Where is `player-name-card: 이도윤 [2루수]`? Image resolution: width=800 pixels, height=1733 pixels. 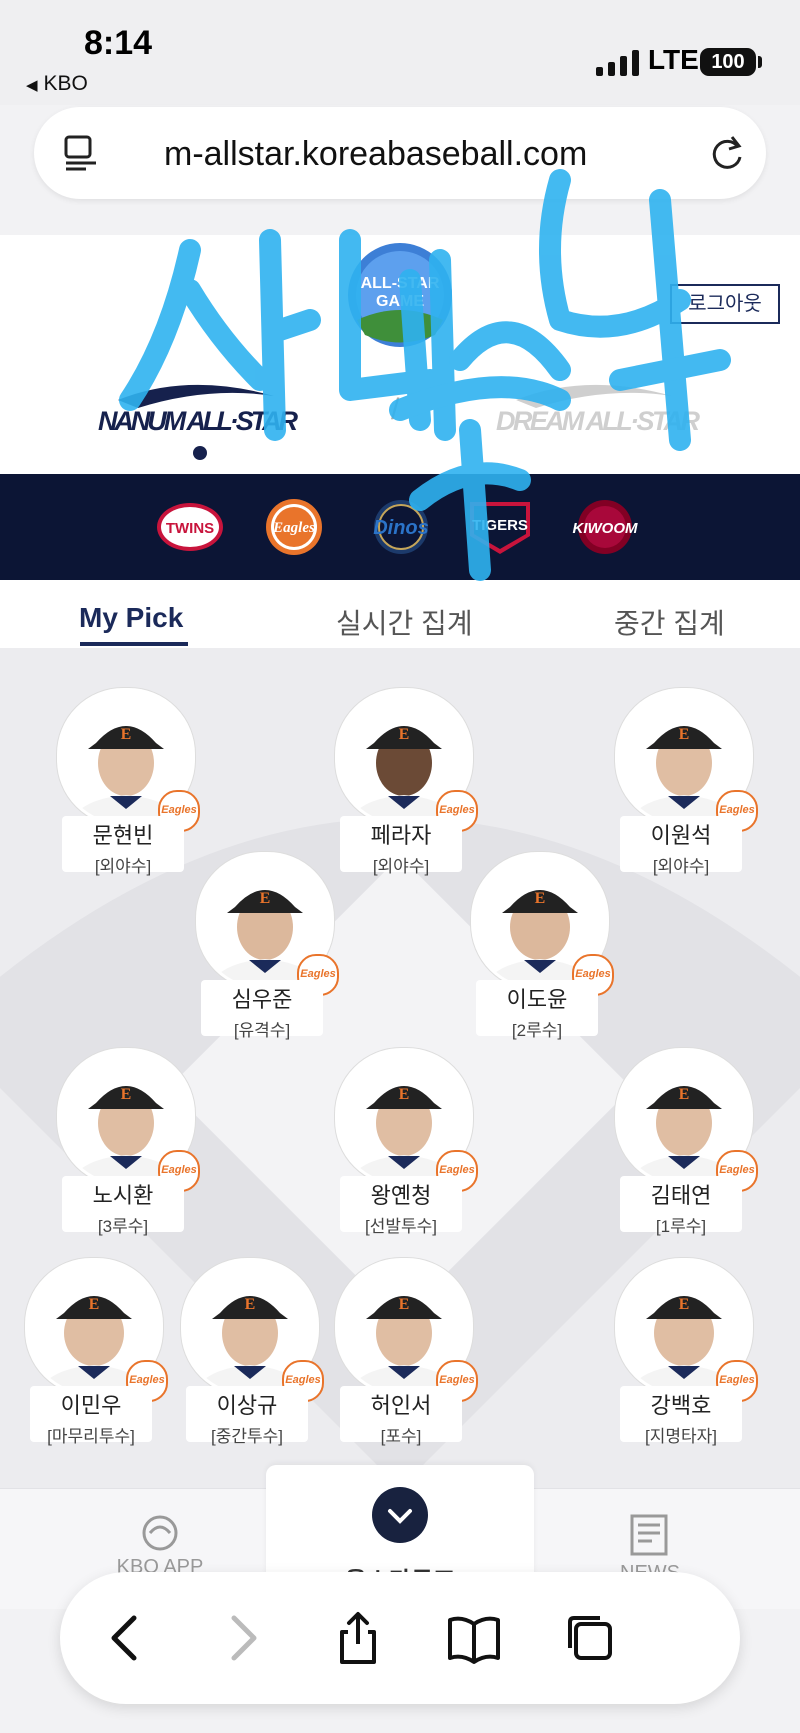
player-name-card: 이도윤 [2루수] is located at coordinates (537, 1010).